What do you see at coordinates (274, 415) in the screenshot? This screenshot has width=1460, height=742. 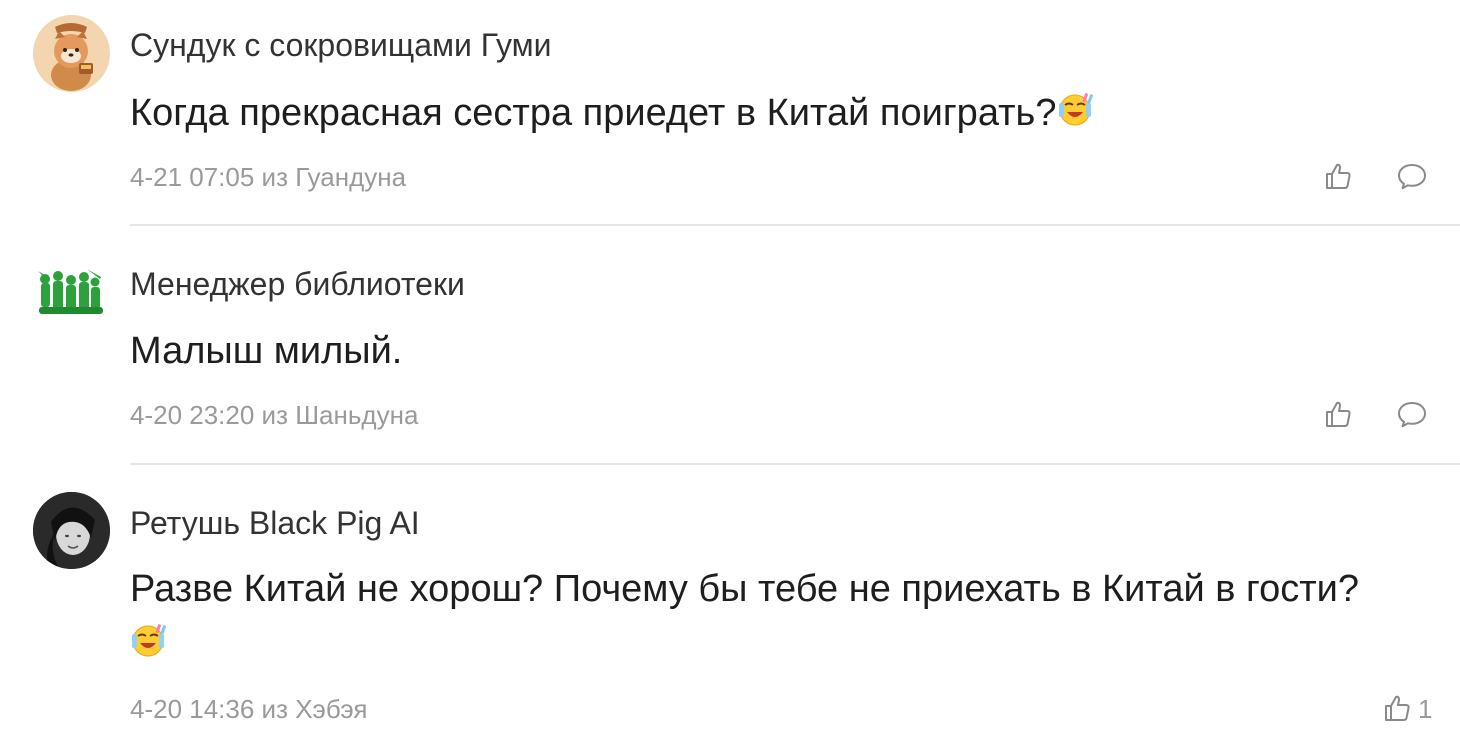 I see `comment-meta: 4-20 23:20 из Шаньдуна` at bounding box center [274, 415].